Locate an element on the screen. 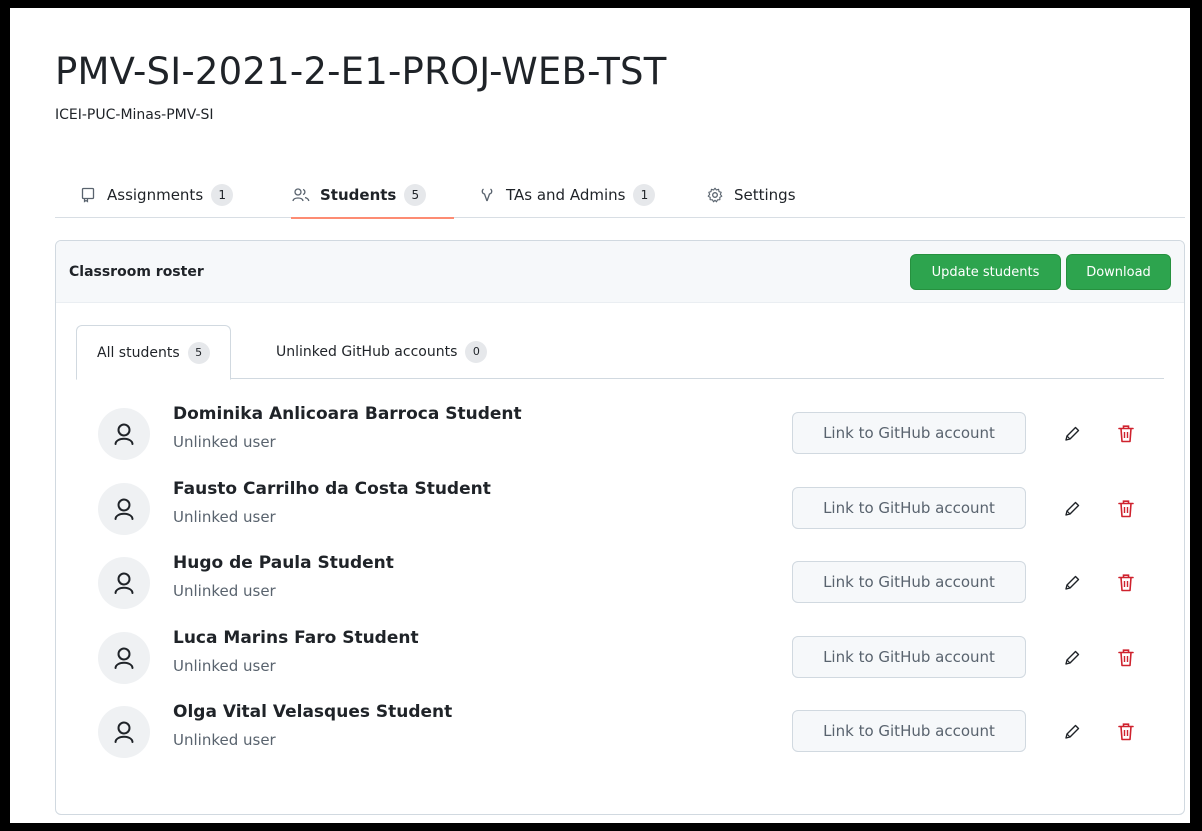  repo-icon is located at coordinates (88, 195).